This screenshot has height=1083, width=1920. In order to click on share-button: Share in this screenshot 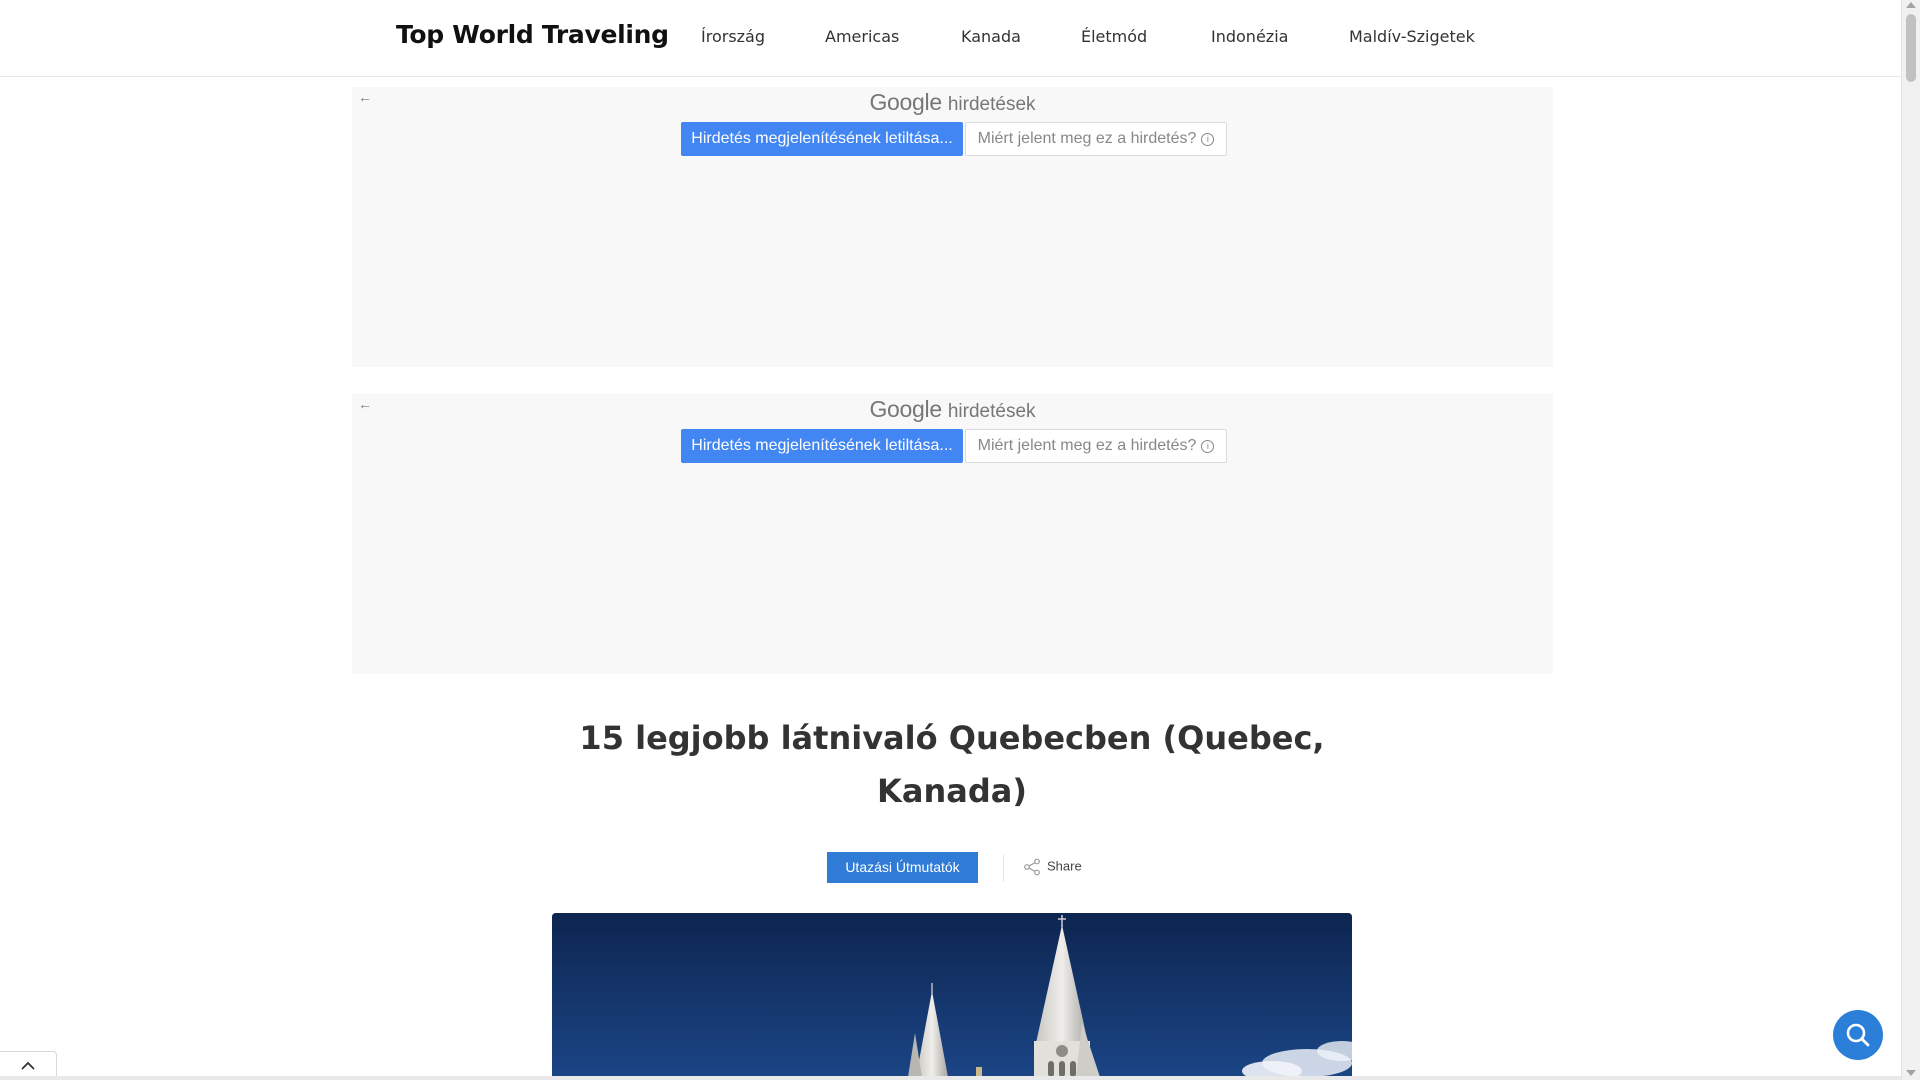, I will do `click(1052, 867)`.